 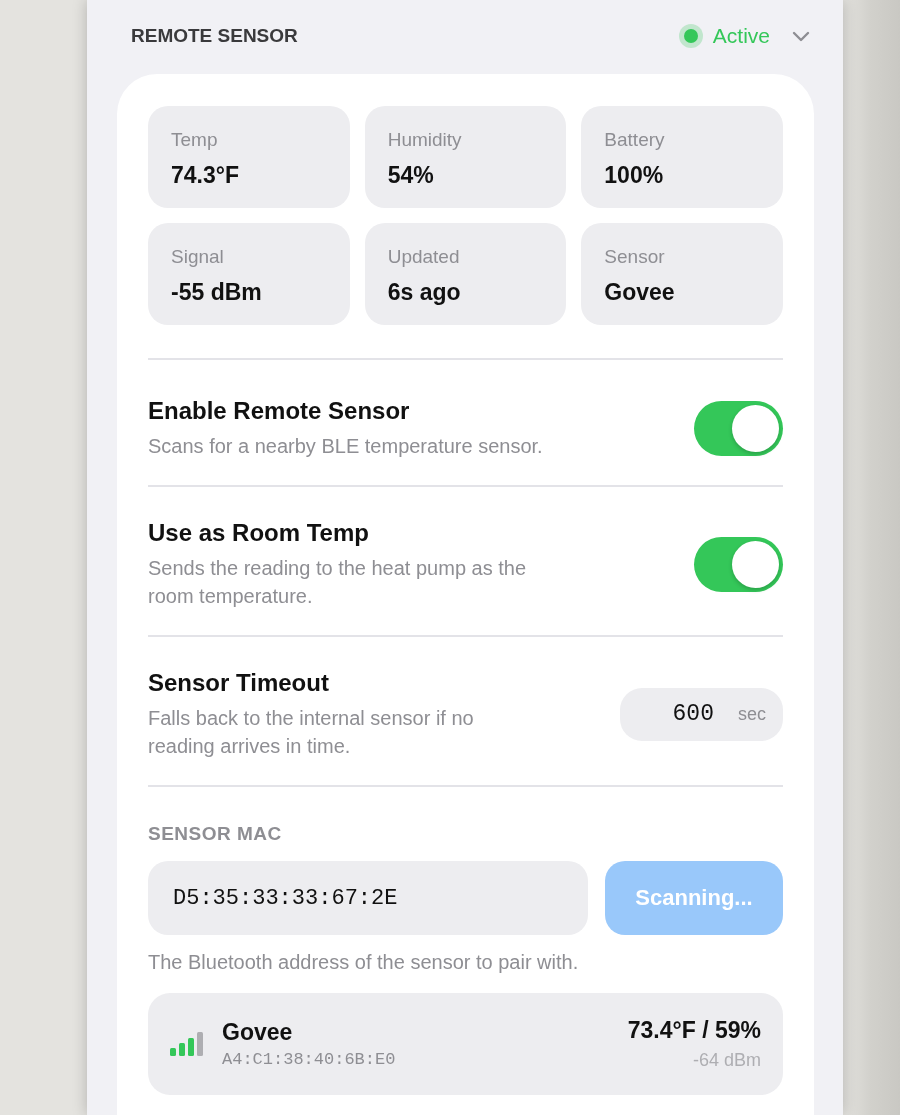 What do you see at coordinates (801, 36) in the screenshot?
I see `chevron-down-icon` at bounding box center [801, 36].